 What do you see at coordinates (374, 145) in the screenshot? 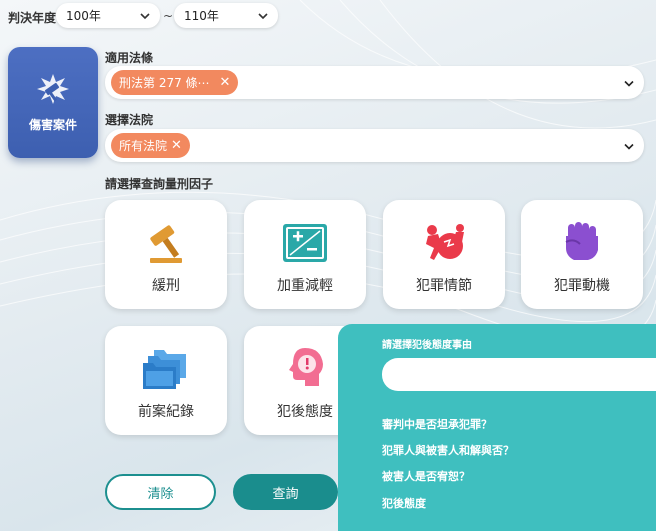
I see `court-select: 所有法院 ✕` at bounding box center [374, 145].